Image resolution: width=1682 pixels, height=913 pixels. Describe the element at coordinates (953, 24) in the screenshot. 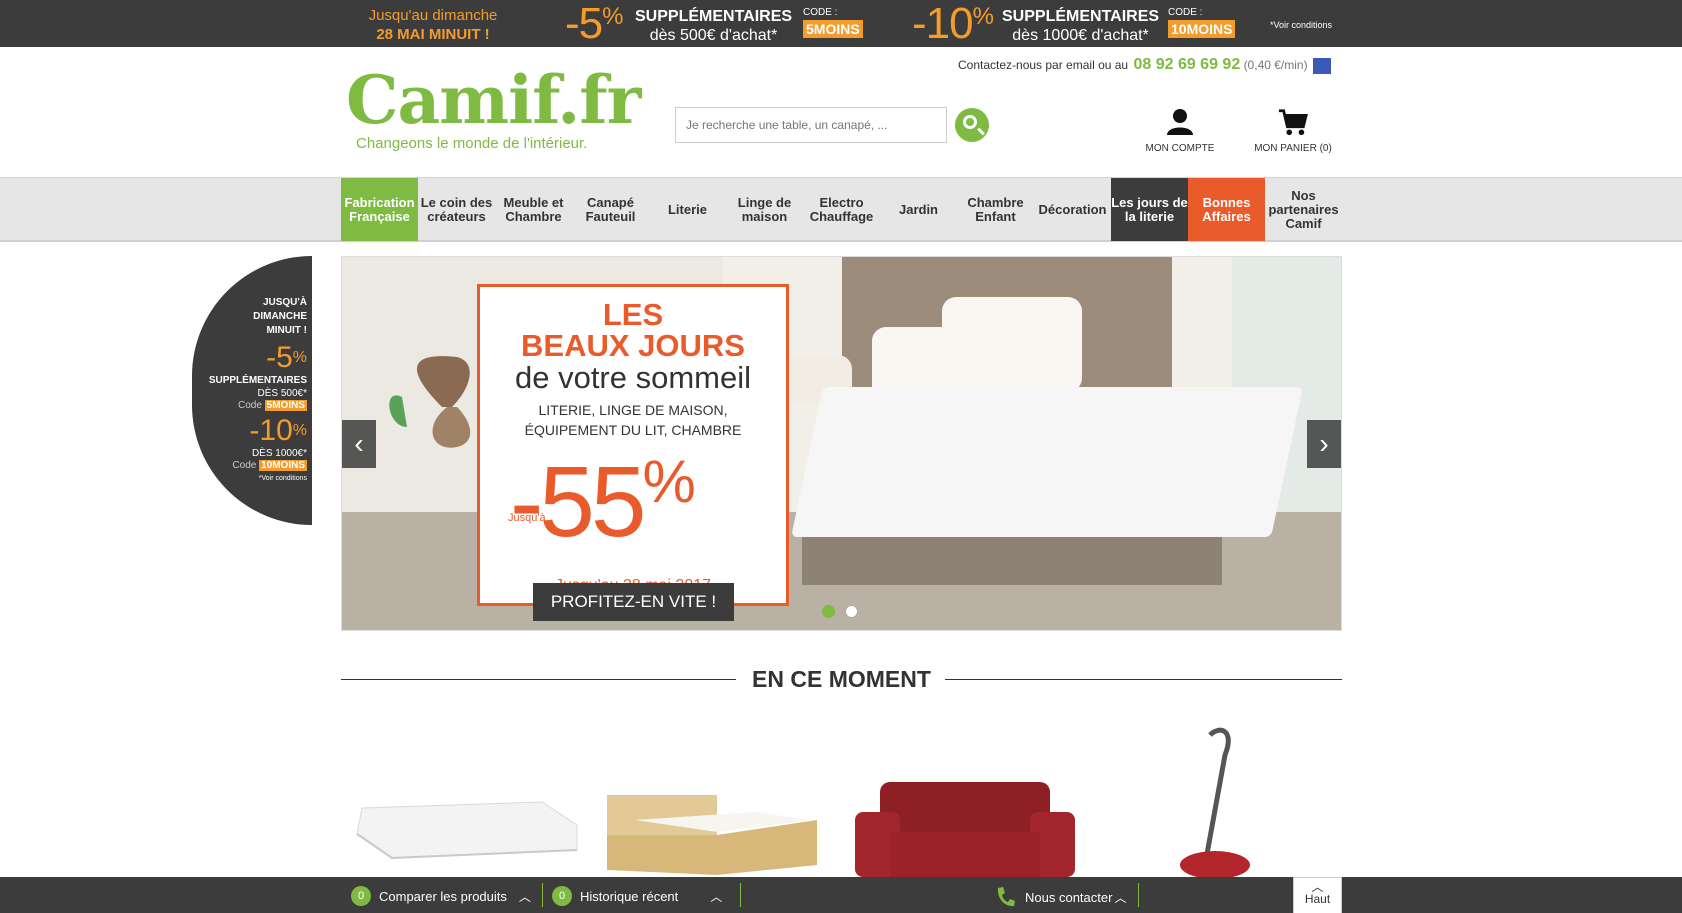

I see `promo-offer-10-percent: -10%` at that location.